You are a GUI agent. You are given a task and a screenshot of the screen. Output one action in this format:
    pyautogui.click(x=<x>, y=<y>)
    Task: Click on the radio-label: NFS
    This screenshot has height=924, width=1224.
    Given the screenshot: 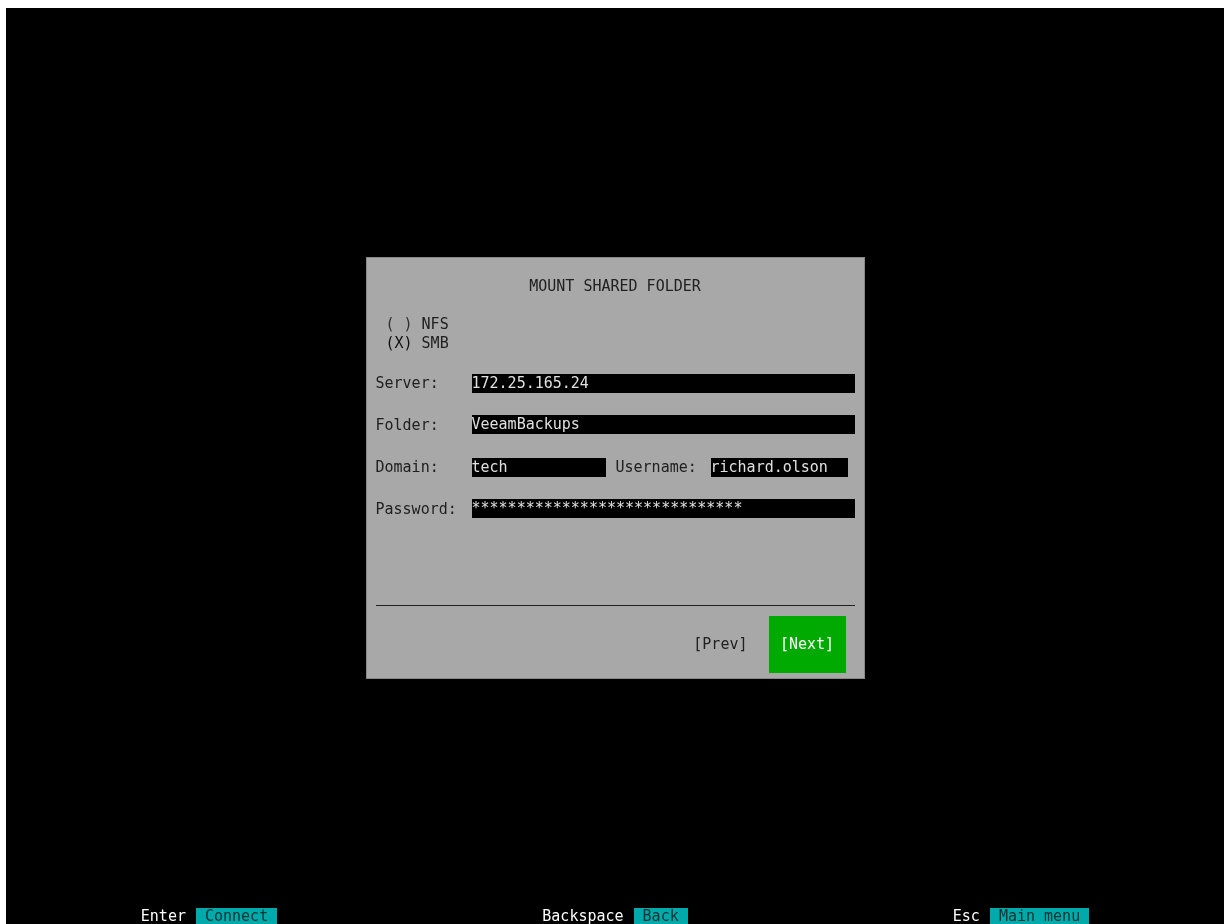 What is the action you would take?
    pyautogui.click(x=435, y=324)
    